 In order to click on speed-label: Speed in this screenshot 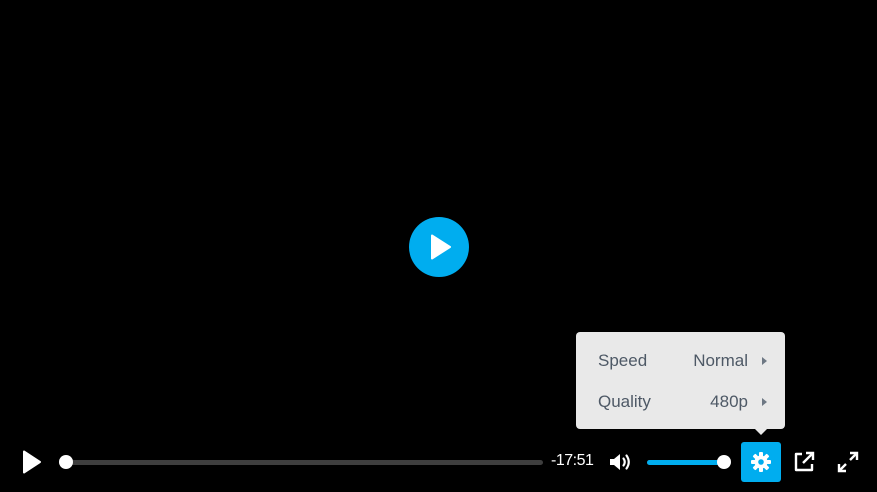, I will do `click(623, 360)`.